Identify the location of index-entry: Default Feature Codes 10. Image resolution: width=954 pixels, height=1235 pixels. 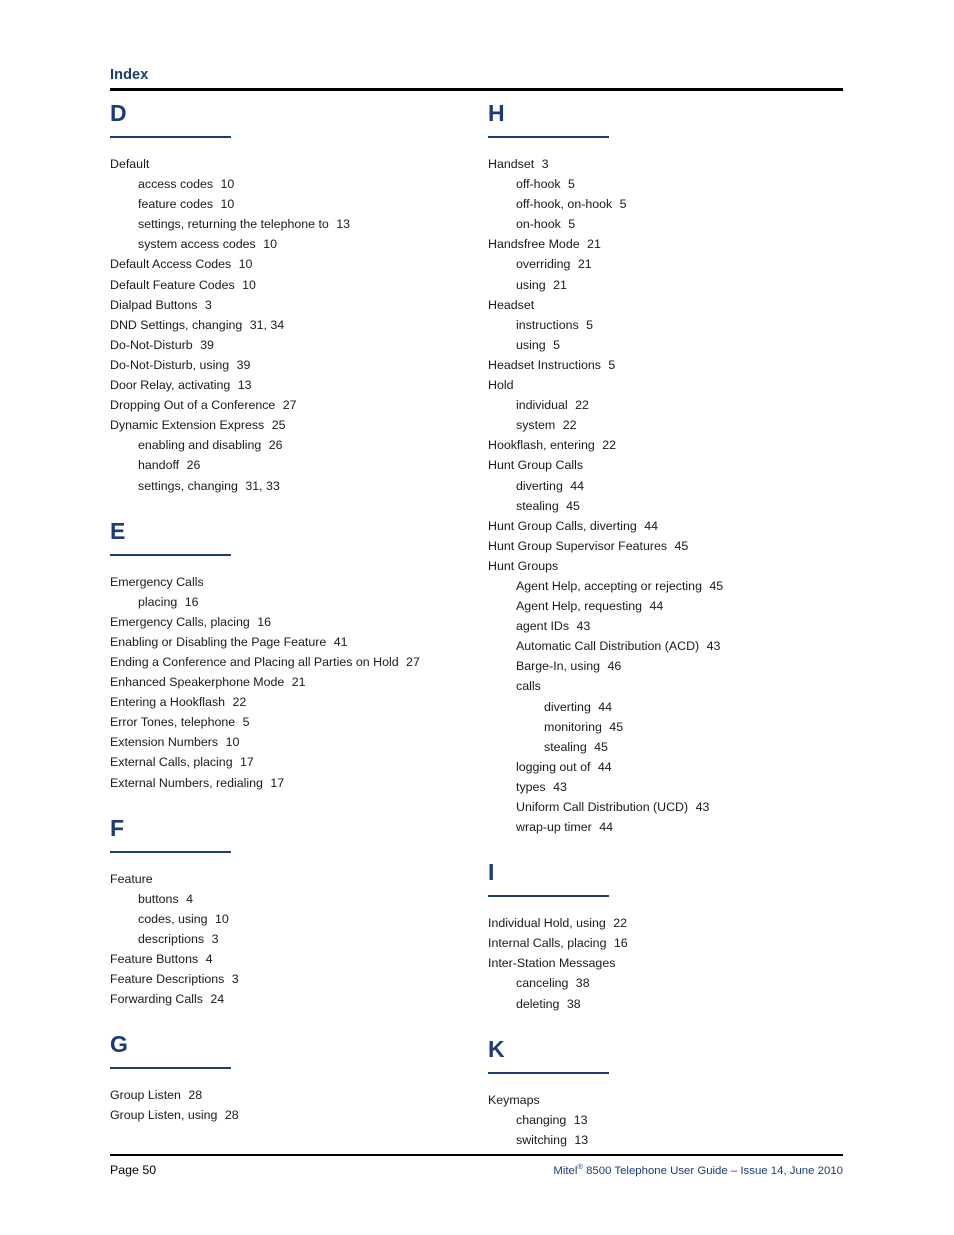
(293, 285).